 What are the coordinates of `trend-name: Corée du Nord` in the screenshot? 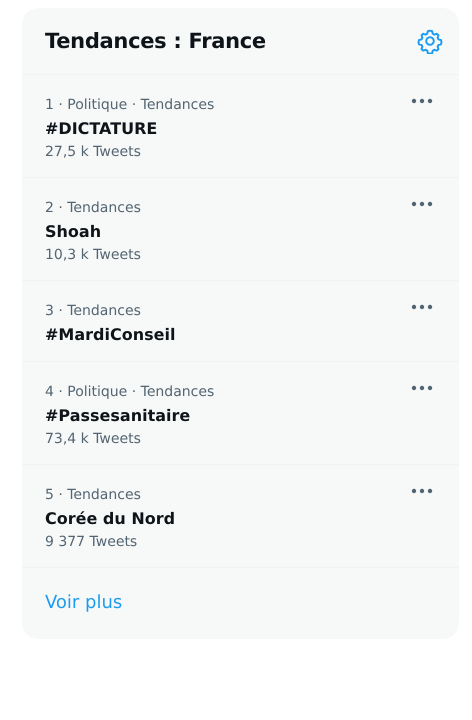 It's located at (110, 518).